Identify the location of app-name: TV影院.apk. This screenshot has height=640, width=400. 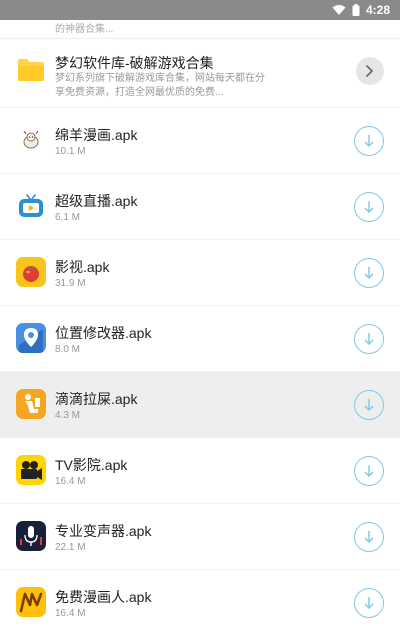
(91, 465).